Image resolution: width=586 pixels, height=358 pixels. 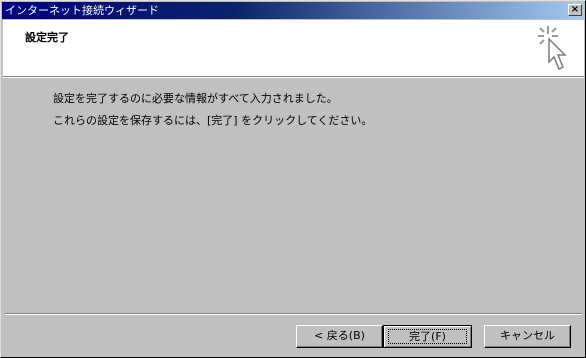 I want to click on finish-button: 完了(F), so click(x=427, y=336).